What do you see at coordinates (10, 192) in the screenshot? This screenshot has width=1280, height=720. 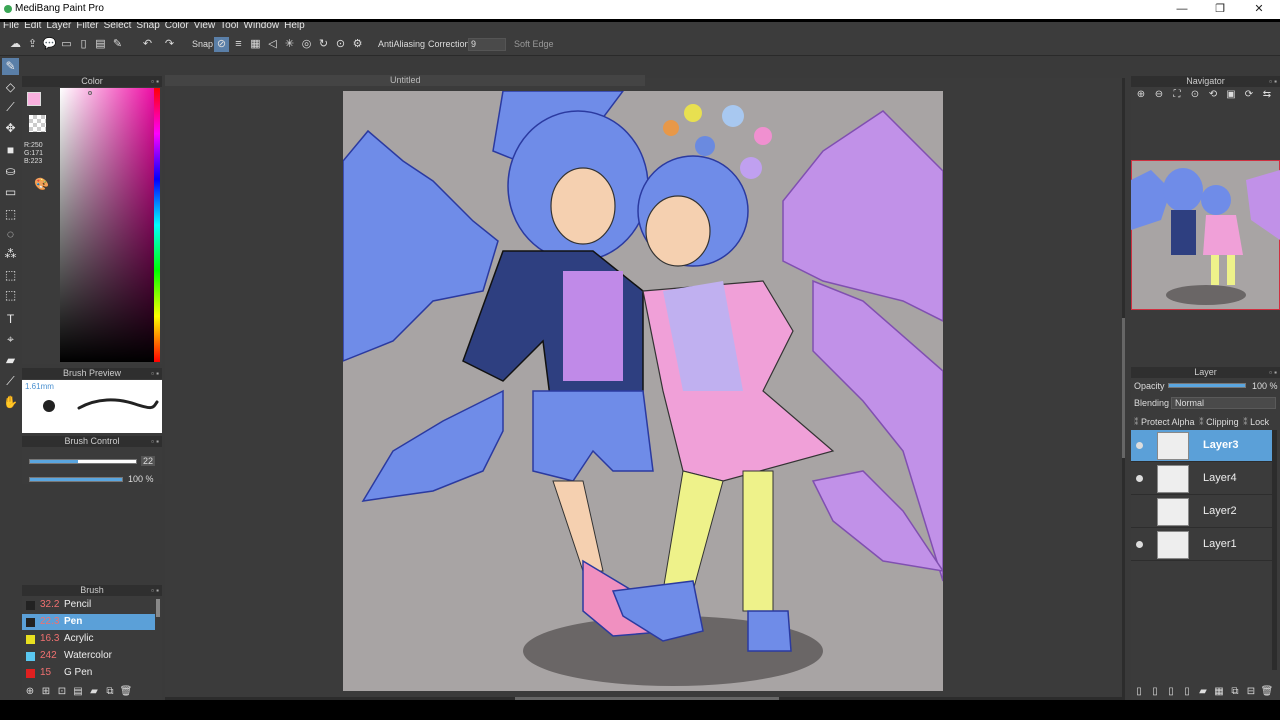 I see `gradient-tool-icon: ▭` at bounding box center [10, 192].